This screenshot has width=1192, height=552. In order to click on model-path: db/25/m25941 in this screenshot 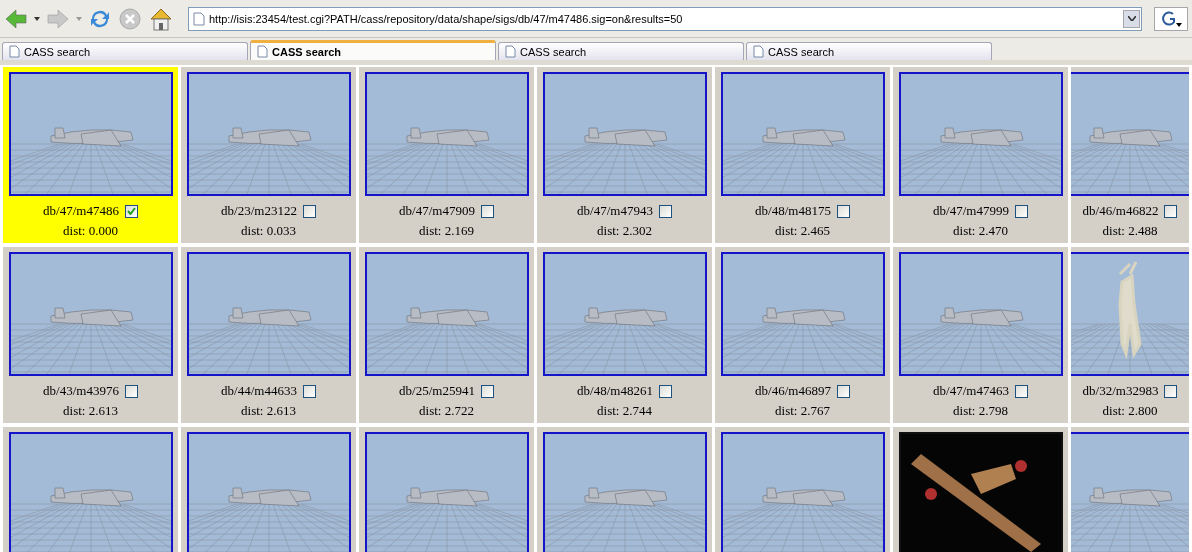, I will do `click(437, 391)`.